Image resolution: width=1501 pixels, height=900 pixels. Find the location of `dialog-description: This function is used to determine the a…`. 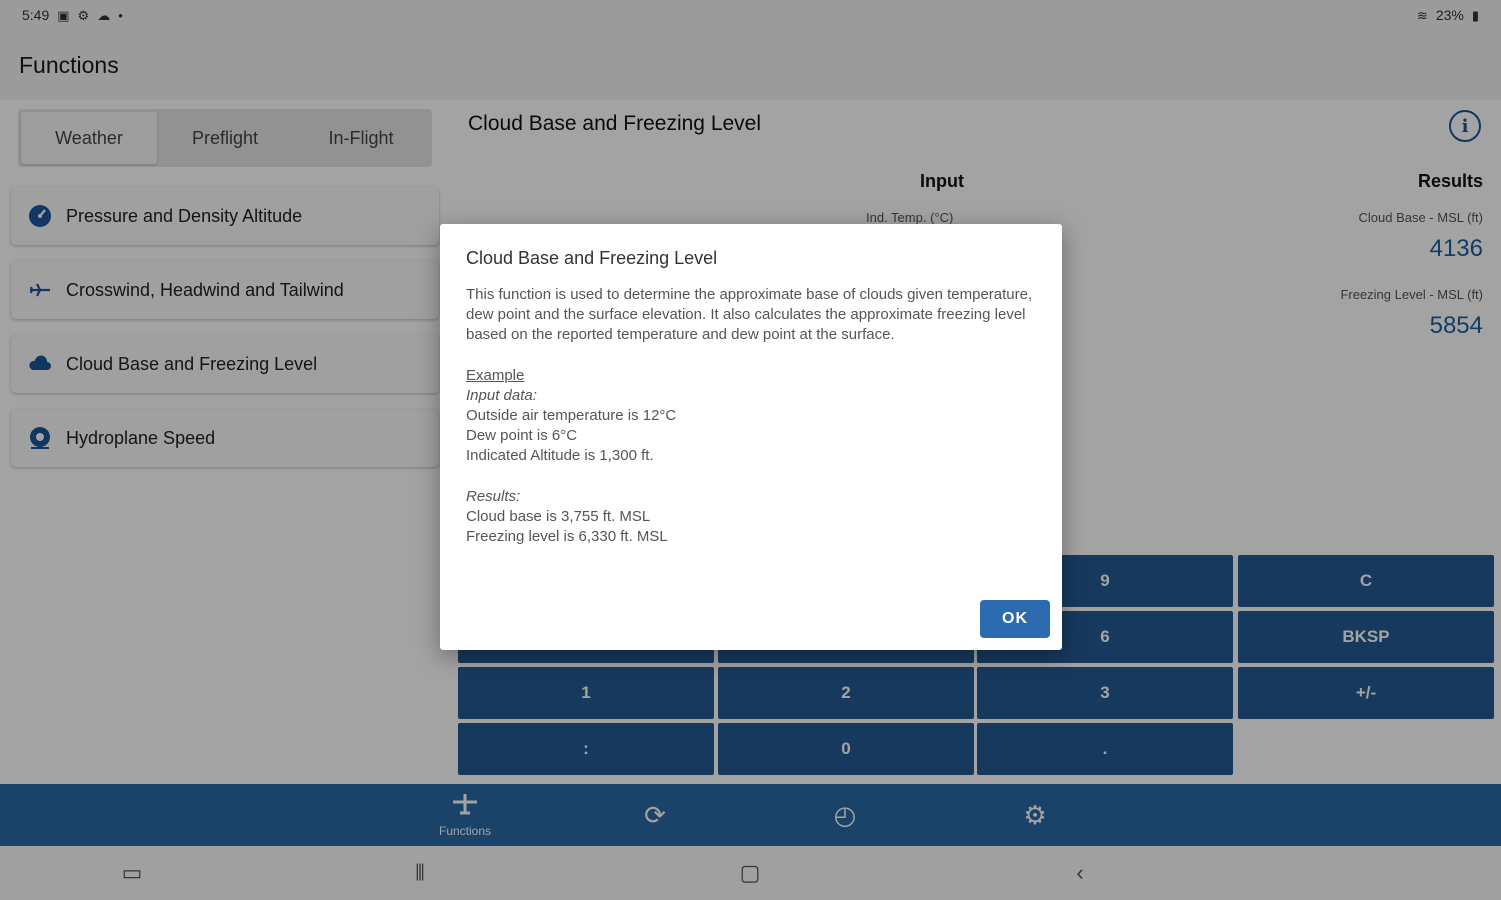

dialog-description: This function is used to determine the a… is located at coordinates (749, 314).